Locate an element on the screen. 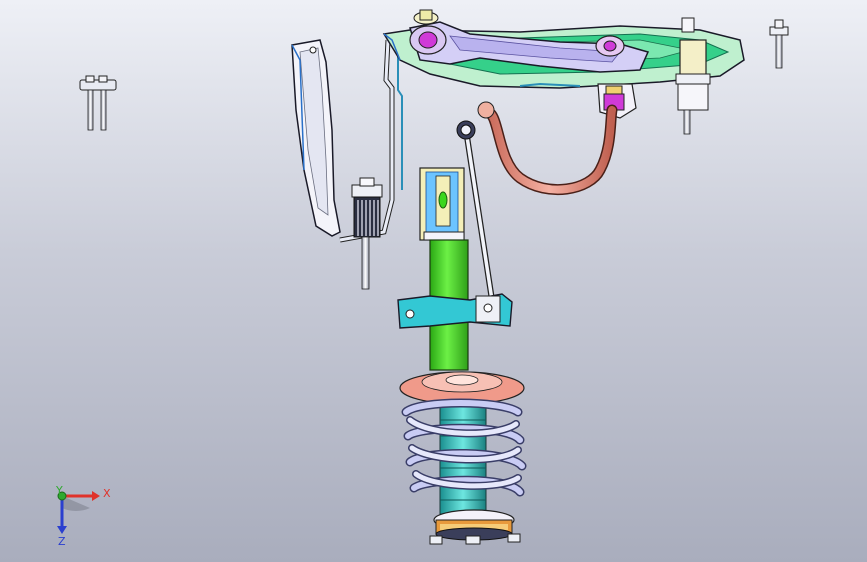 The width and height of the screenshot is (867, 562). strut-bracket is located at coordinates (455, 311).